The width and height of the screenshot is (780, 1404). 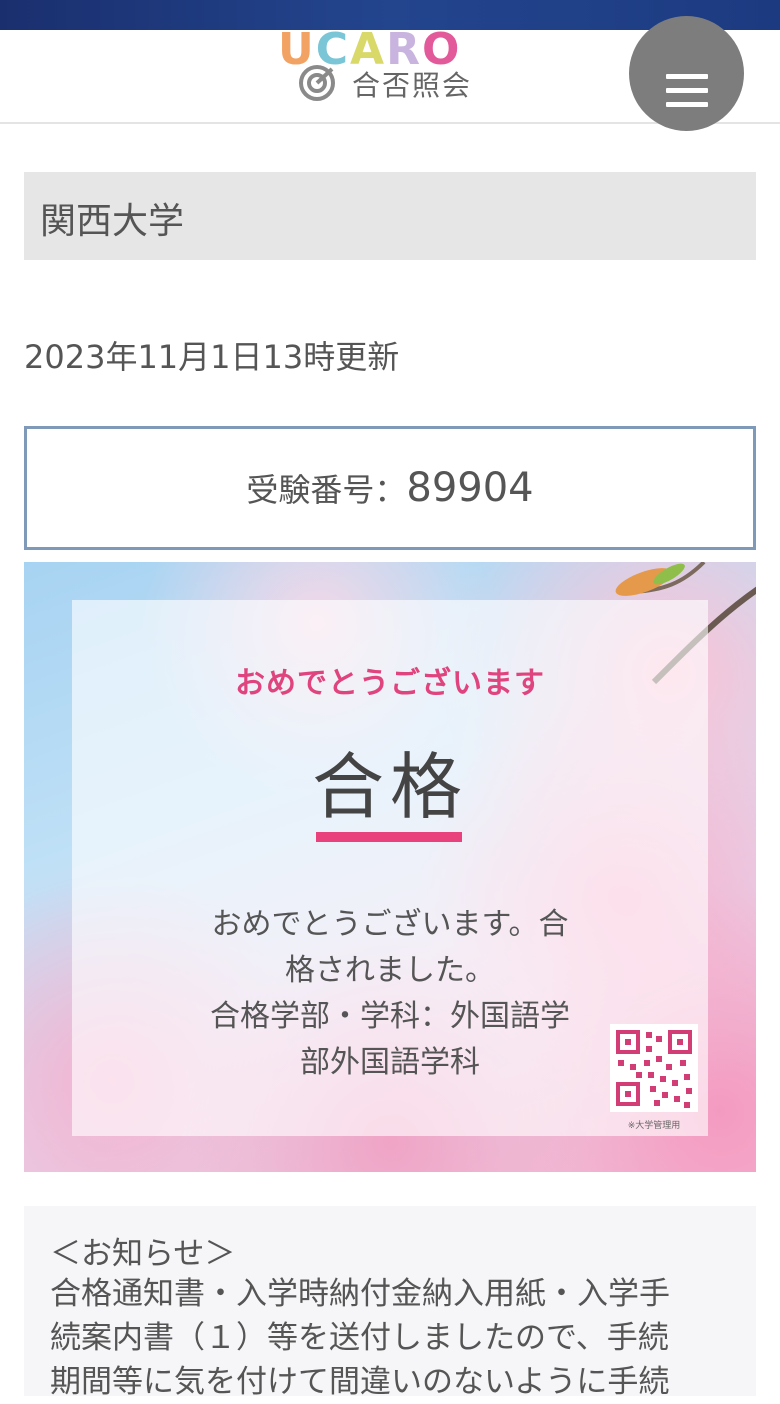 What do you see at coordinates (326, 490) in the screenshot?
I see `exam-number-label: 受験番号：` at bounding box center [326, 490].